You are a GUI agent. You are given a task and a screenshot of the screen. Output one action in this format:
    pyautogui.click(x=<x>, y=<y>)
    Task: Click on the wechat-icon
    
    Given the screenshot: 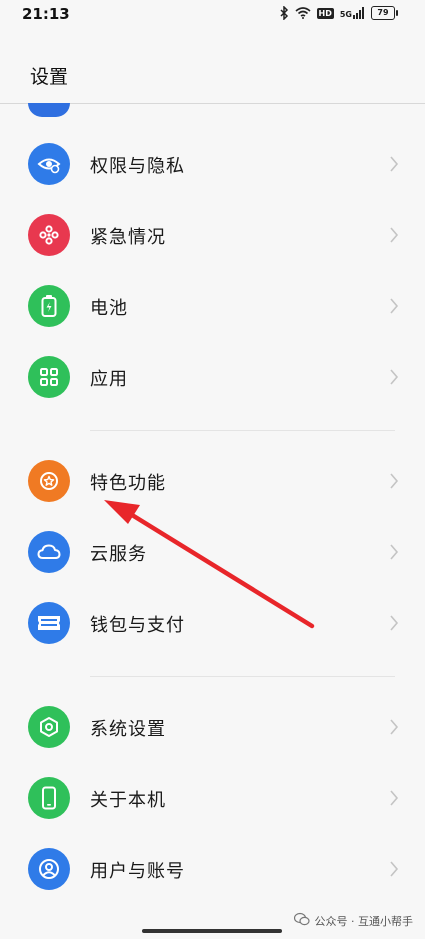 What is the action you would take?
    pyautogui.click(x=301, y=920)
    